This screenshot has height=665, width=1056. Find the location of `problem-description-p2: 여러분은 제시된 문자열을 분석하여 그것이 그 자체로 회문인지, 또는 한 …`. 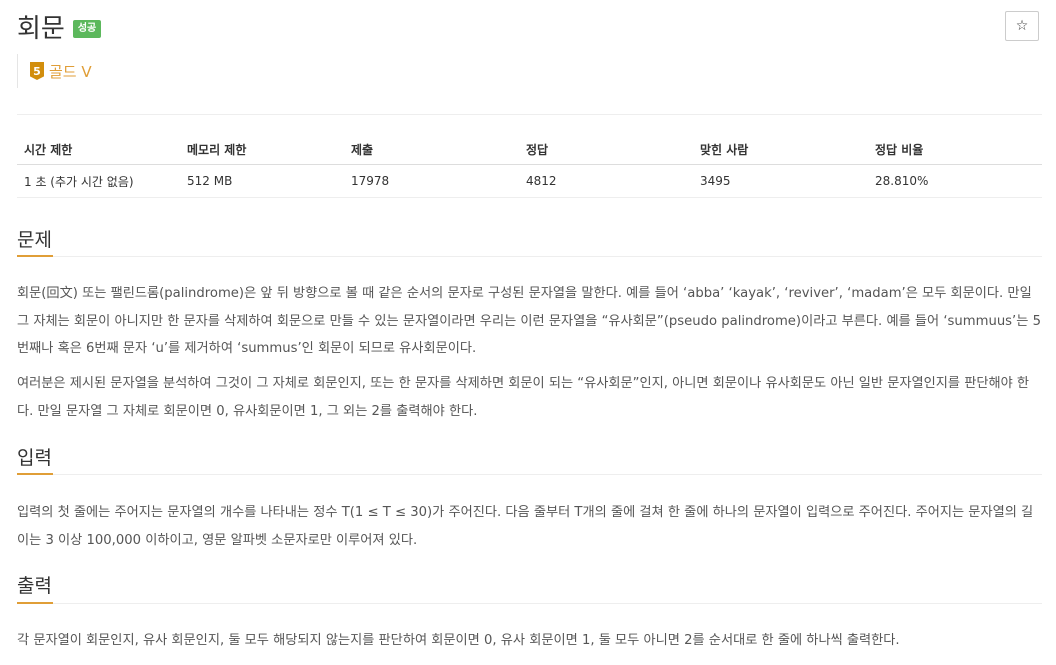

problem-description-p2: 여러분은 제시된 문자열을 분석하여 그것이 그 자체로 회문인지, 또는 한 … is located at coordinates (523, 397).